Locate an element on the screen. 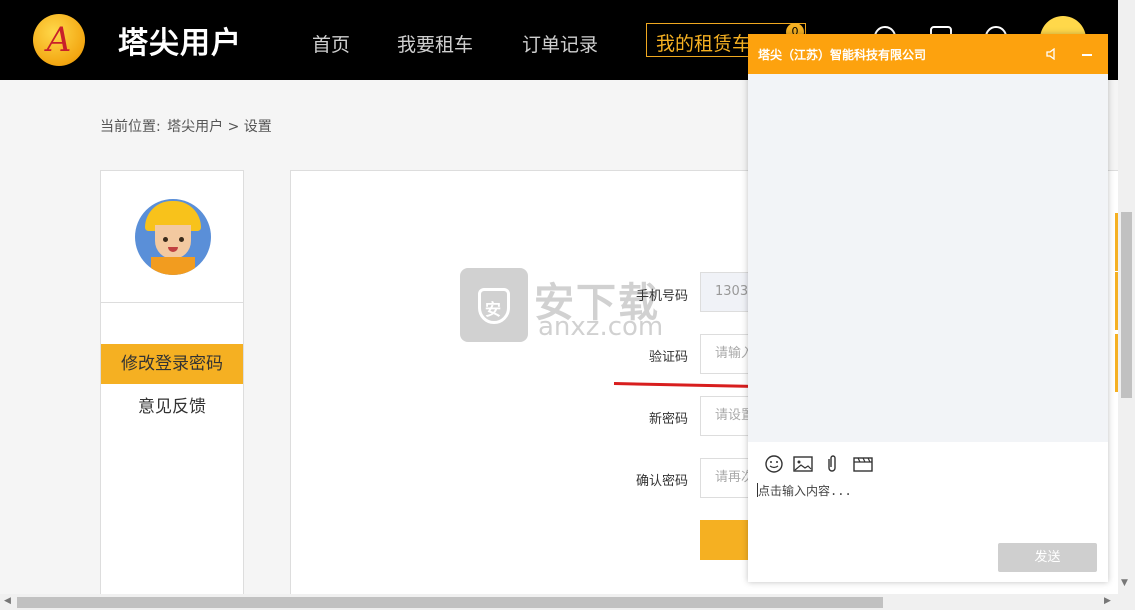 The width and height of the screenshot is (1135, 610). face-shape is located at coordinates (173, 242).